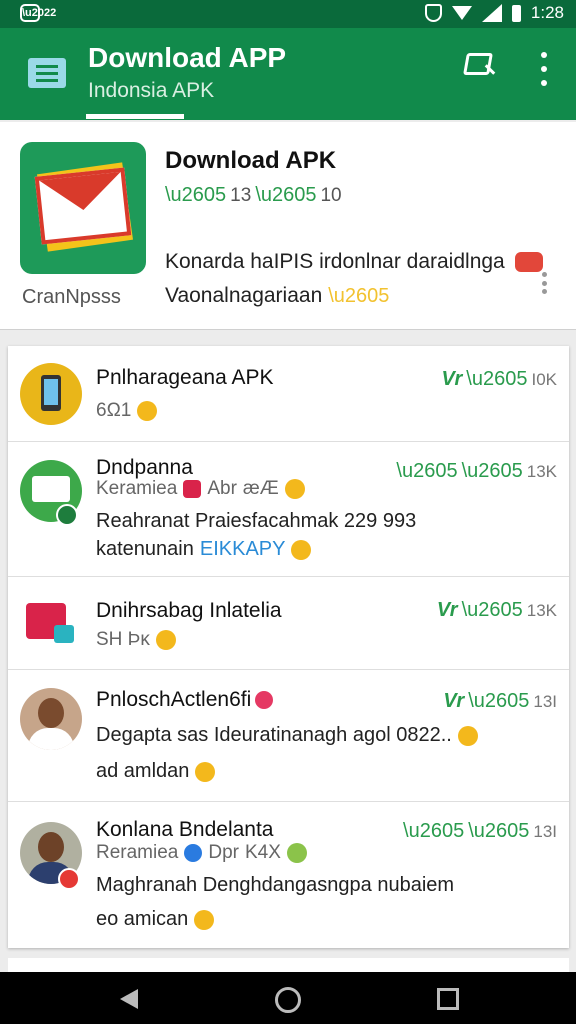 This screenshot has width=576, height=1024. Describe the element at coordinates (38, 13) in the screenshot. I see `notification-icon: \u2022` at that location.